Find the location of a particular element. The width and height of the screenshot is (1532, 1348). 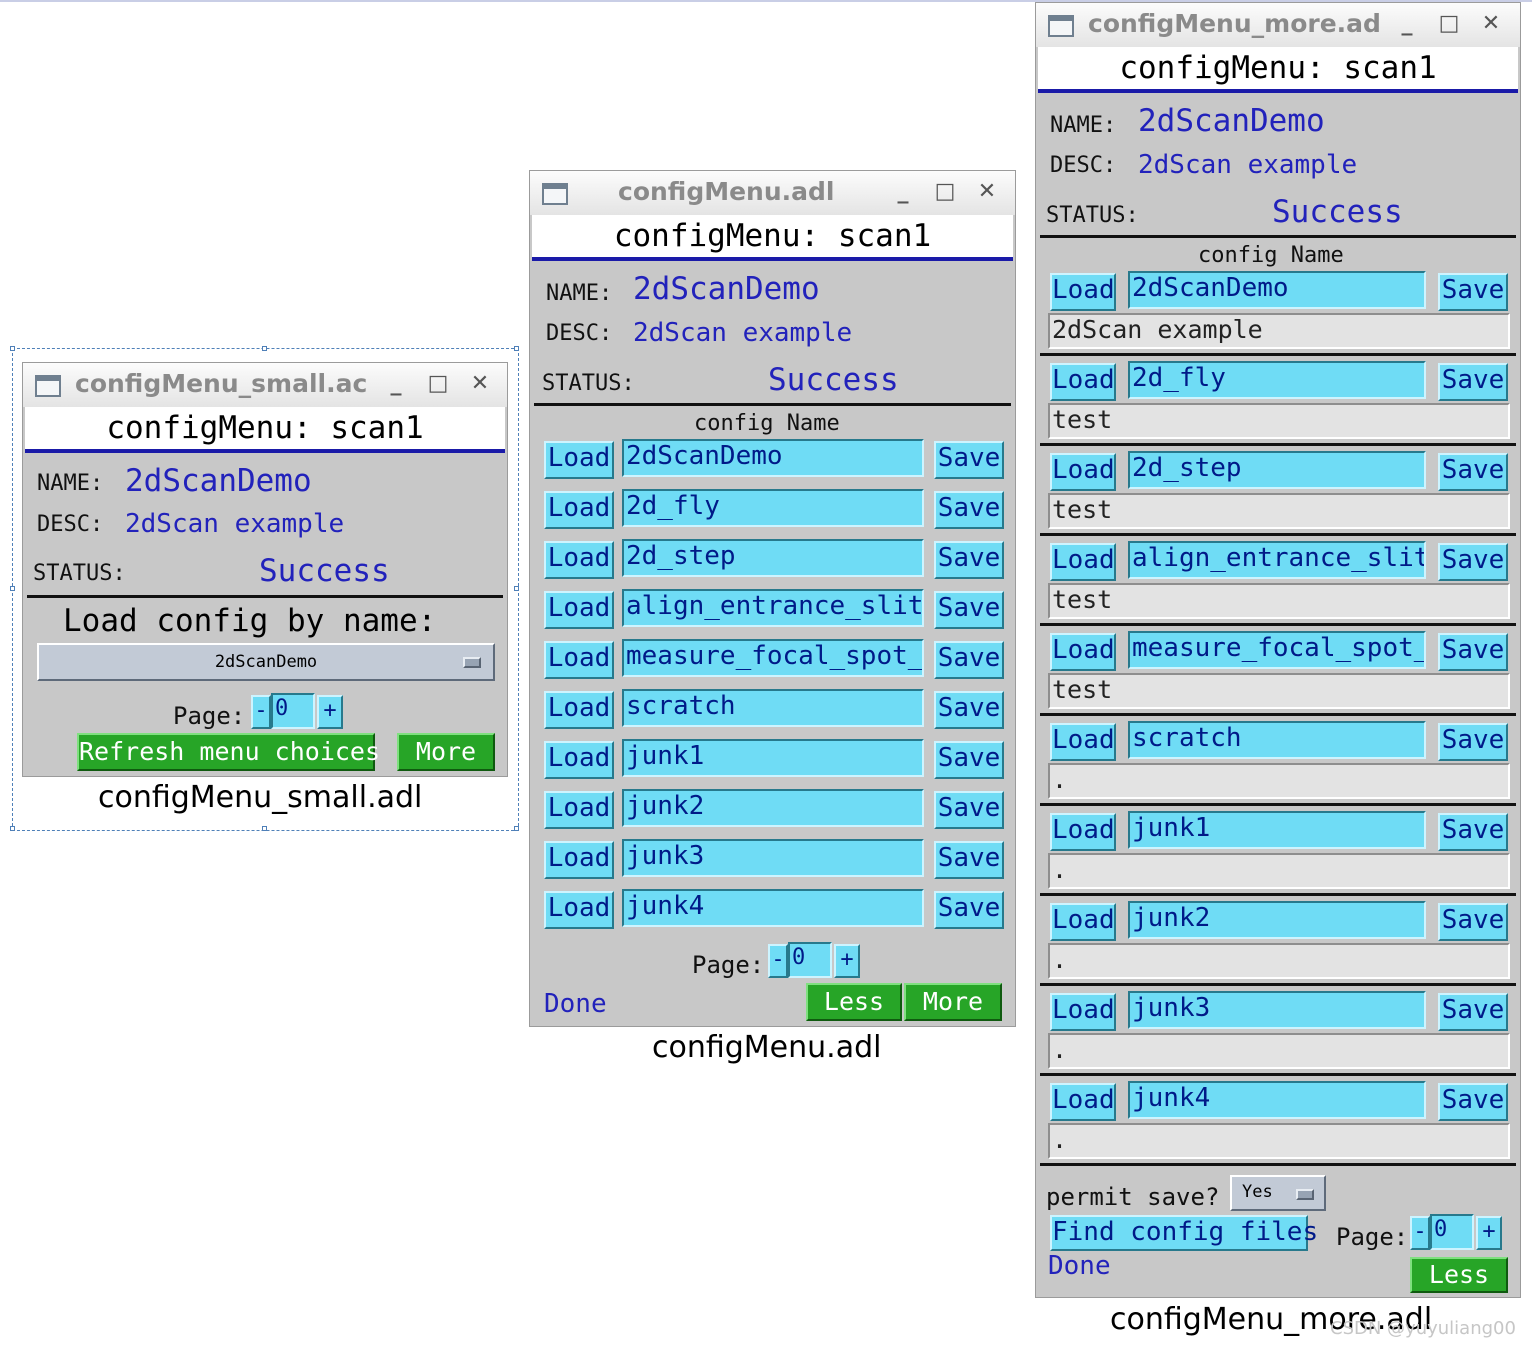

config-menu: 2dScanDemo is located at coordinates (266, 662).